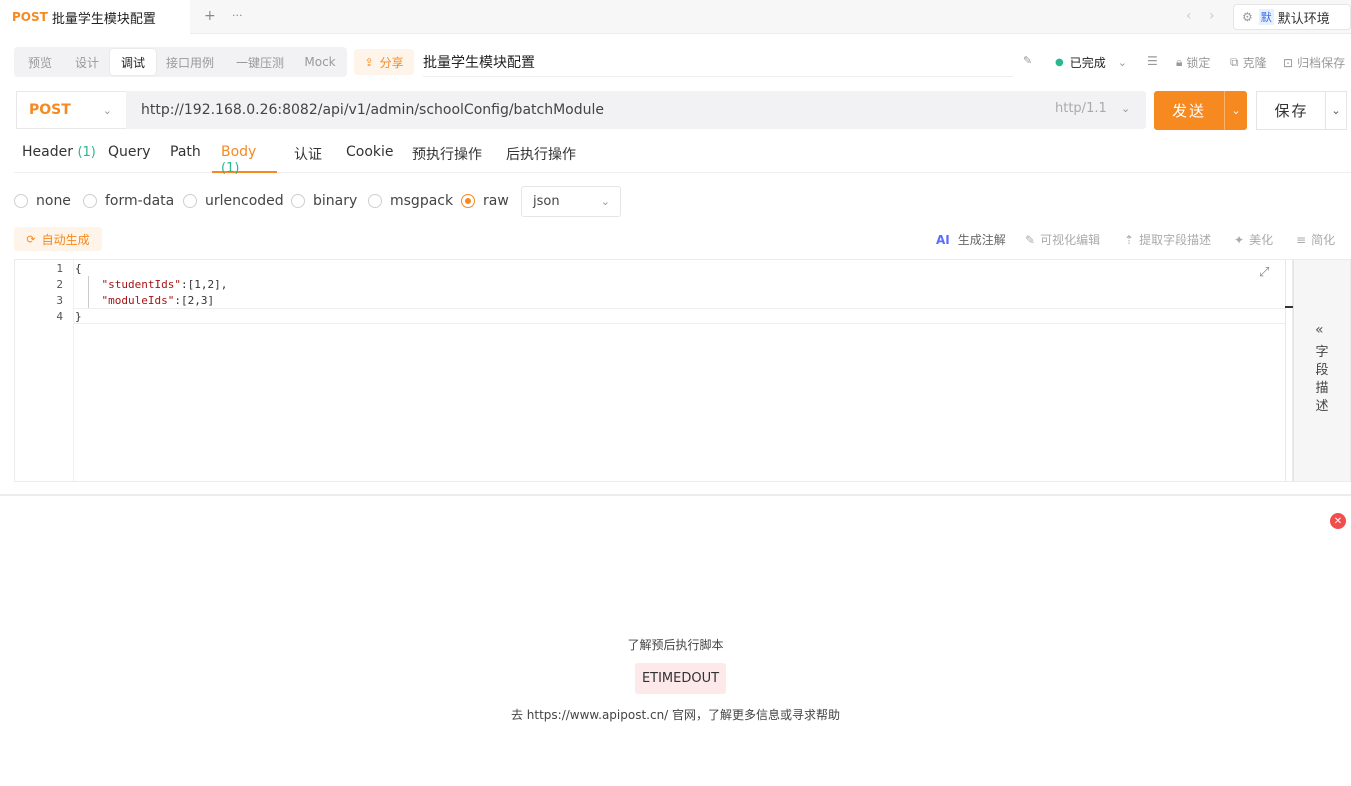 This screenshot has width=1351, height=786. Describe the element at coordinates (485, 201) in the screenshot. I see `radio-raw: raw` at that location.